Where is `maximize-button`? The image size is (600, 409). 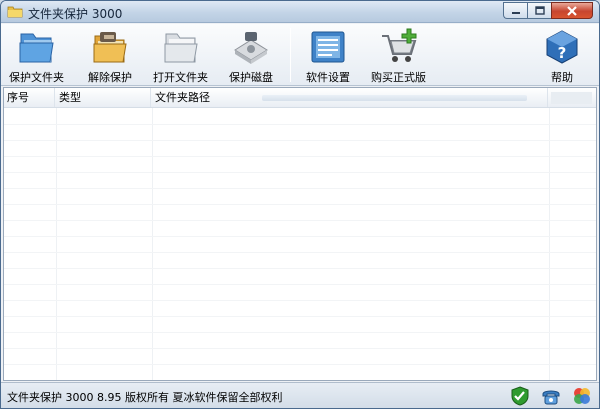
maximize-button is located at coordinates (539, 10).